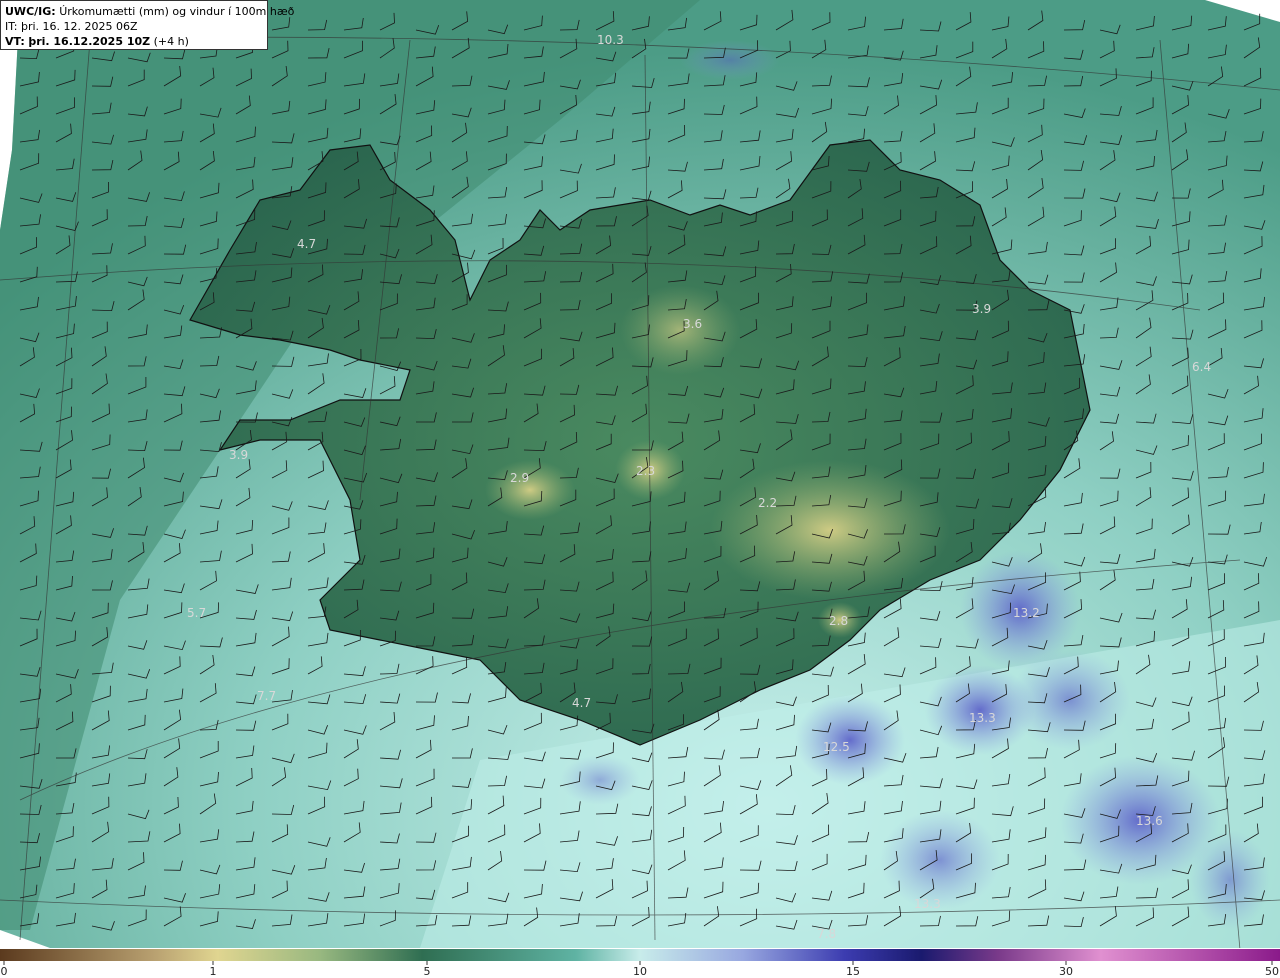 The height and width of the screenshot is (978, 1280). I want to click on colorbar-tick-label: 5, so click(427, 971).